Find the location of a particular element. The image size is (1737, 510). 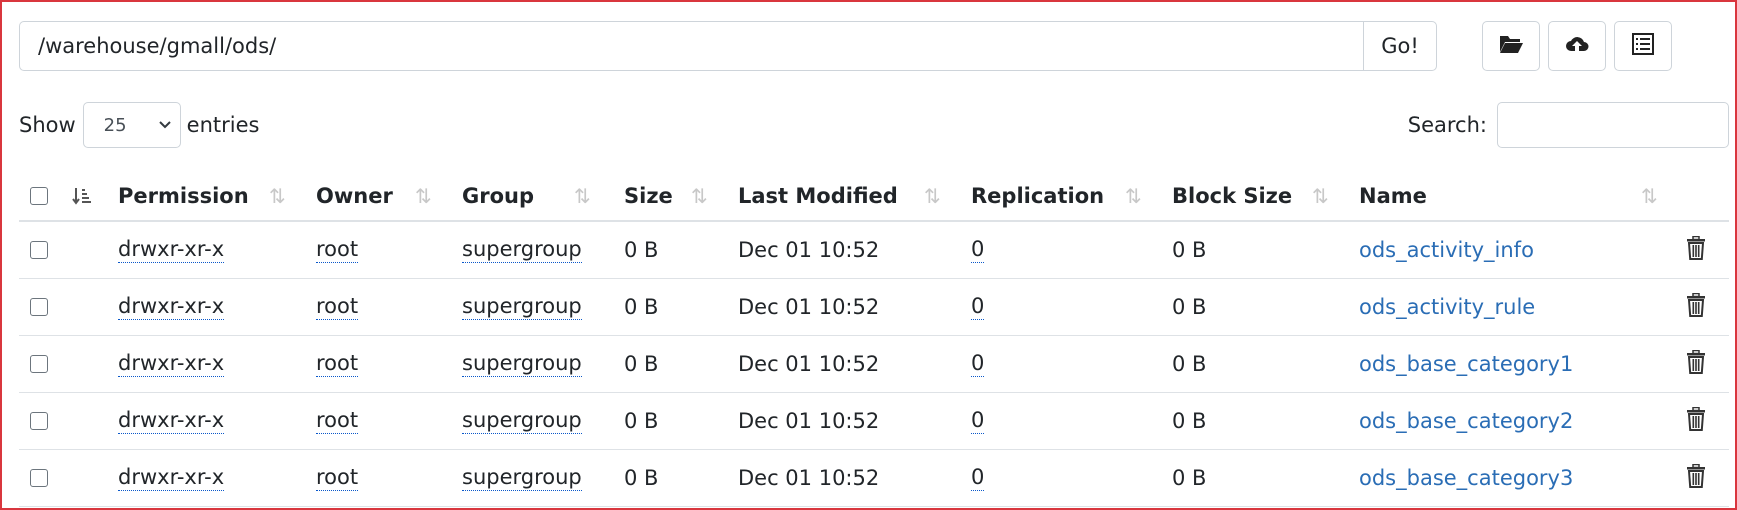

search-label: Search: is located at coordinates (1447, 125).